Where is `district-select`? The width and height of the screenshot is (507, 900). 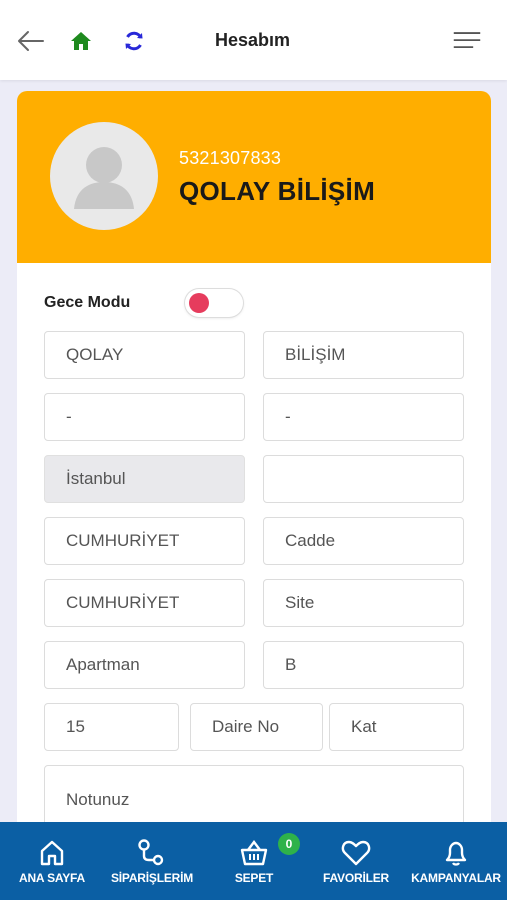
district-select is located at coordinates (363, 479).